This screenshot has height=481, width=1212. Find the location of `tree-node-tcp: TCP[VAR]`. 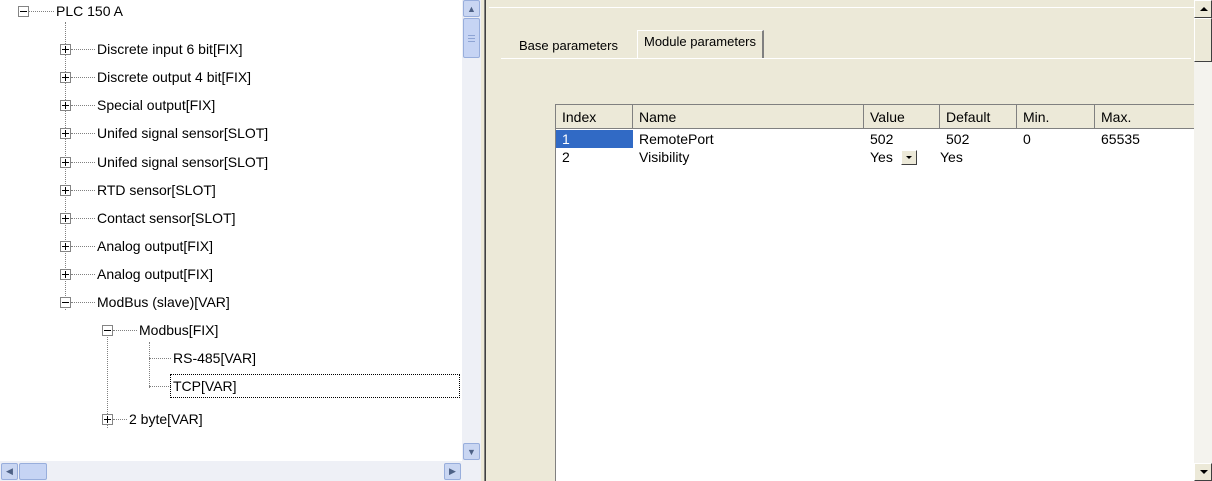

tree-node-tcp: TCP[VAR] is located at coordinates (304, 386).